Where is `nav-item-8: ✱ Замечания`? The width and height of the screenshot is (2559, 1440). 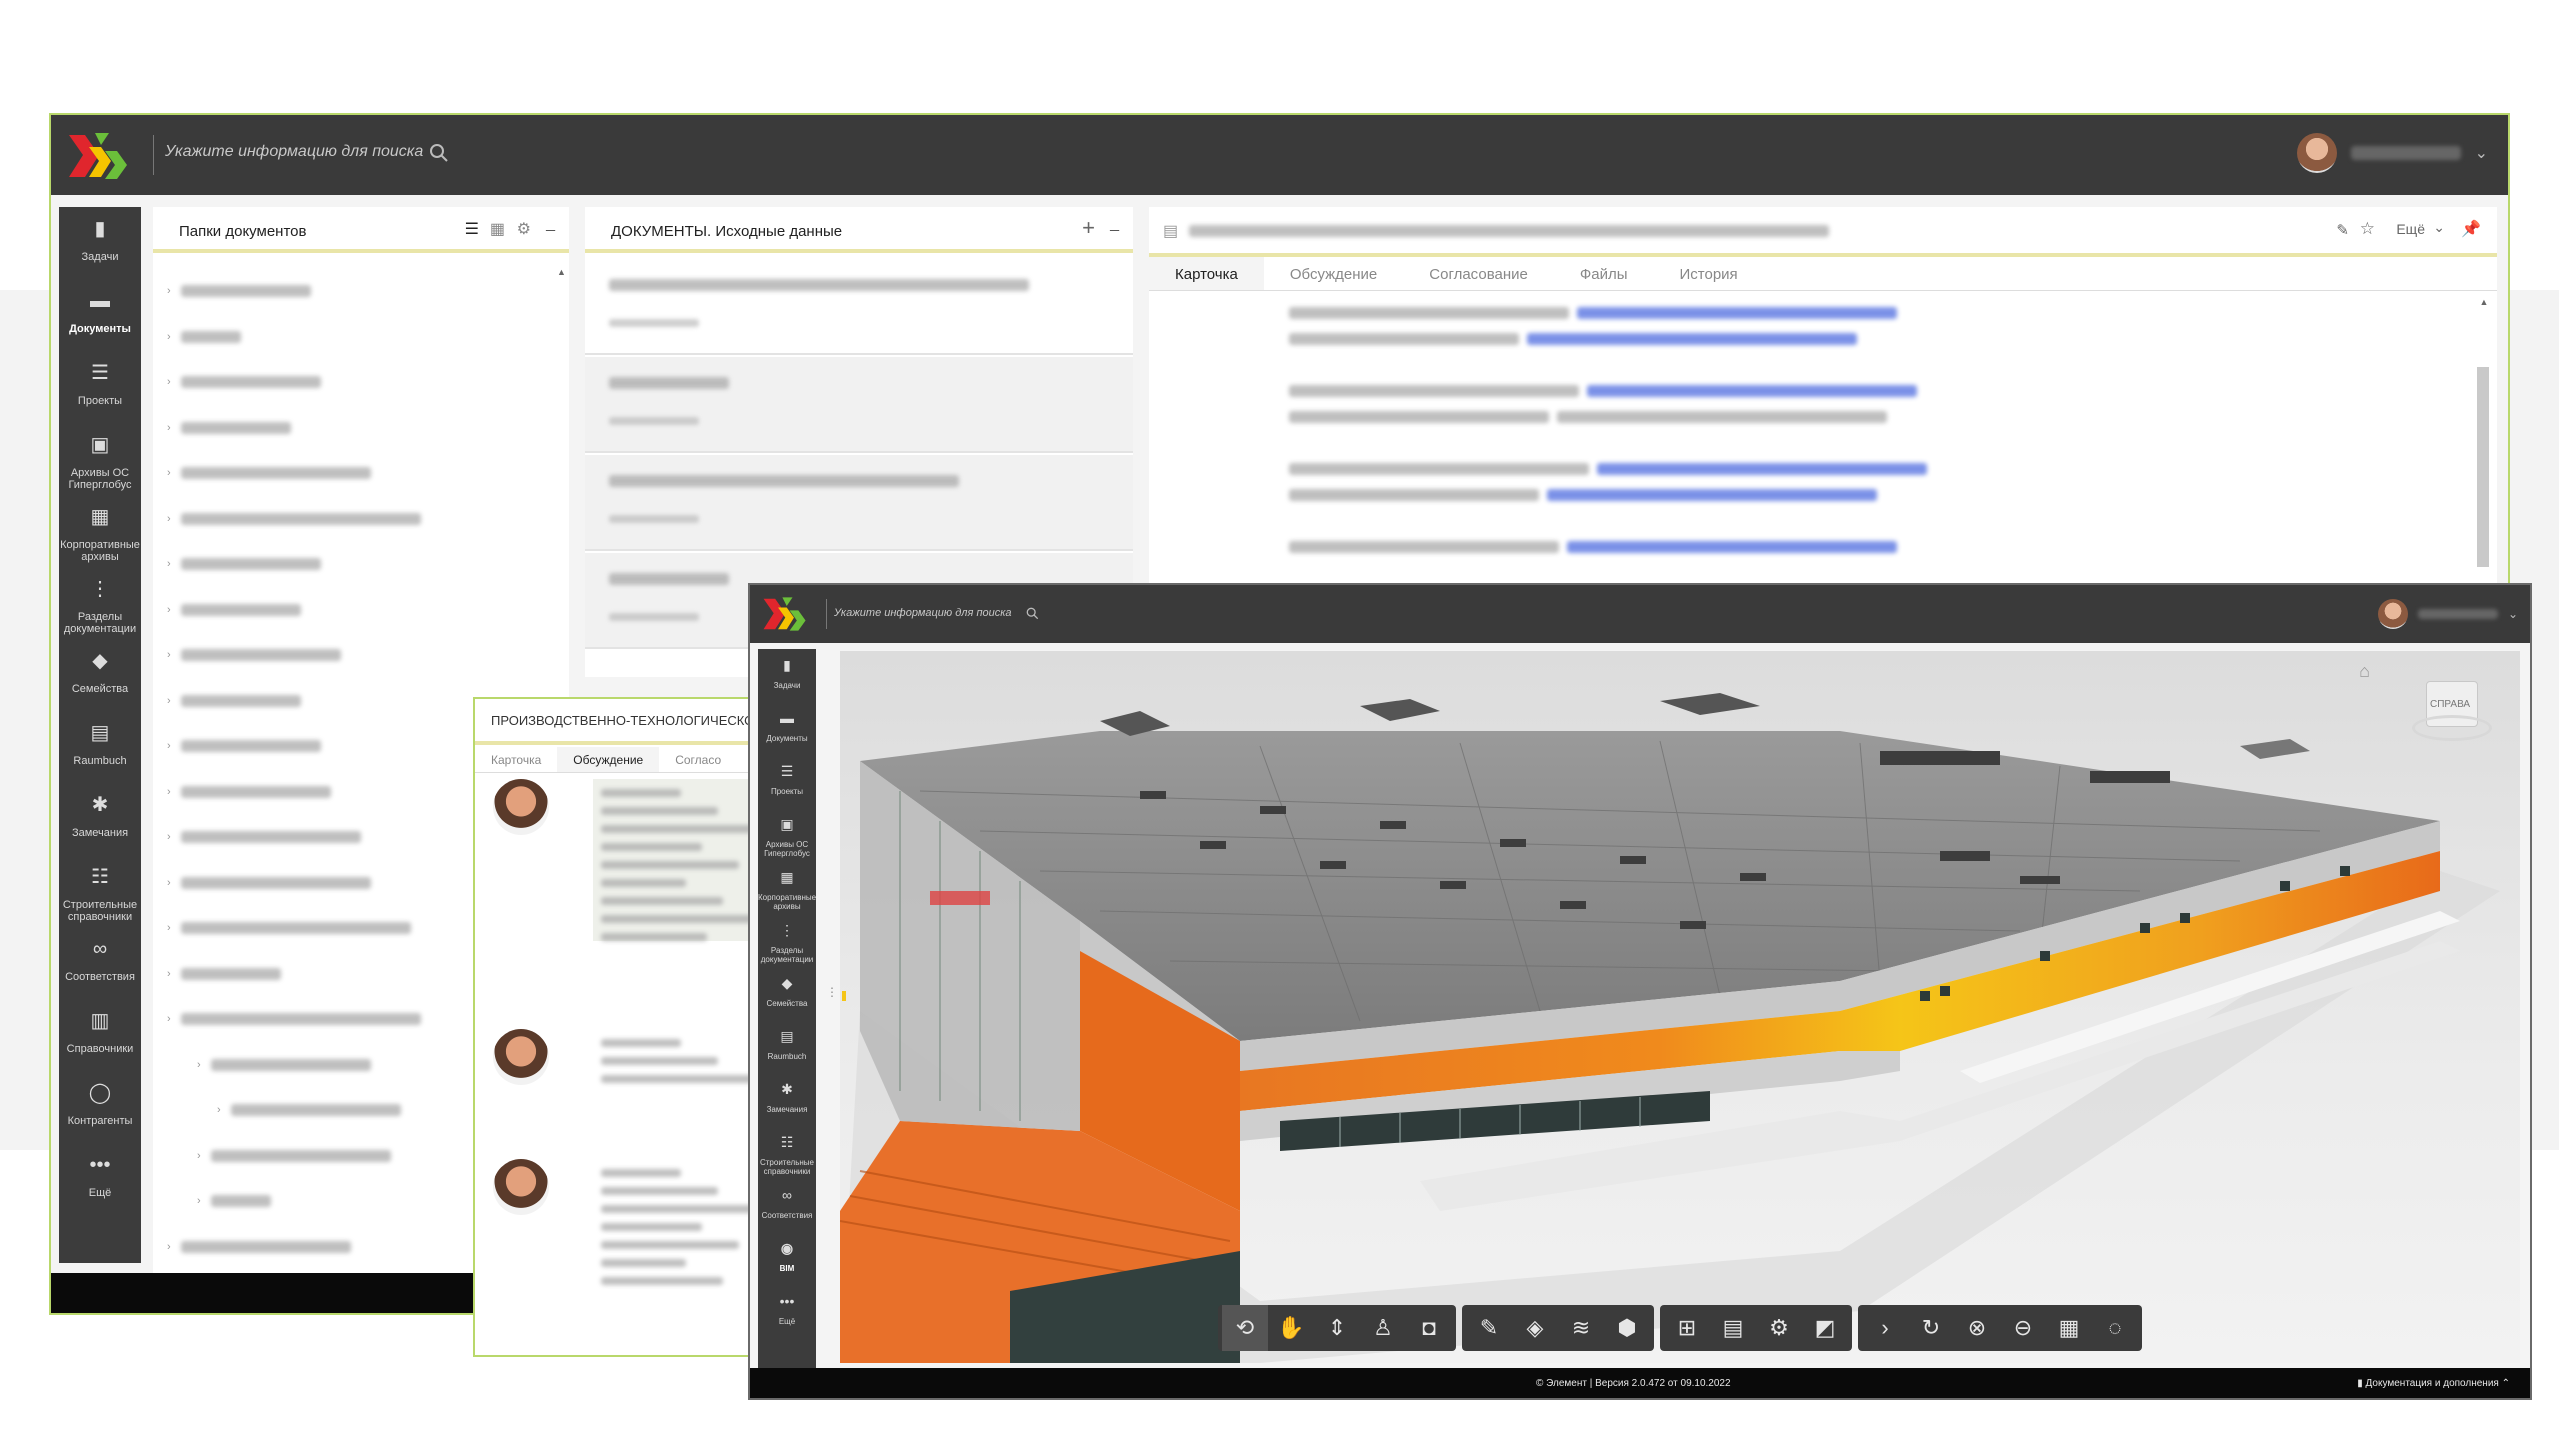
nav-item-8: ✱ Замечания is located at coordinates (100, 817).